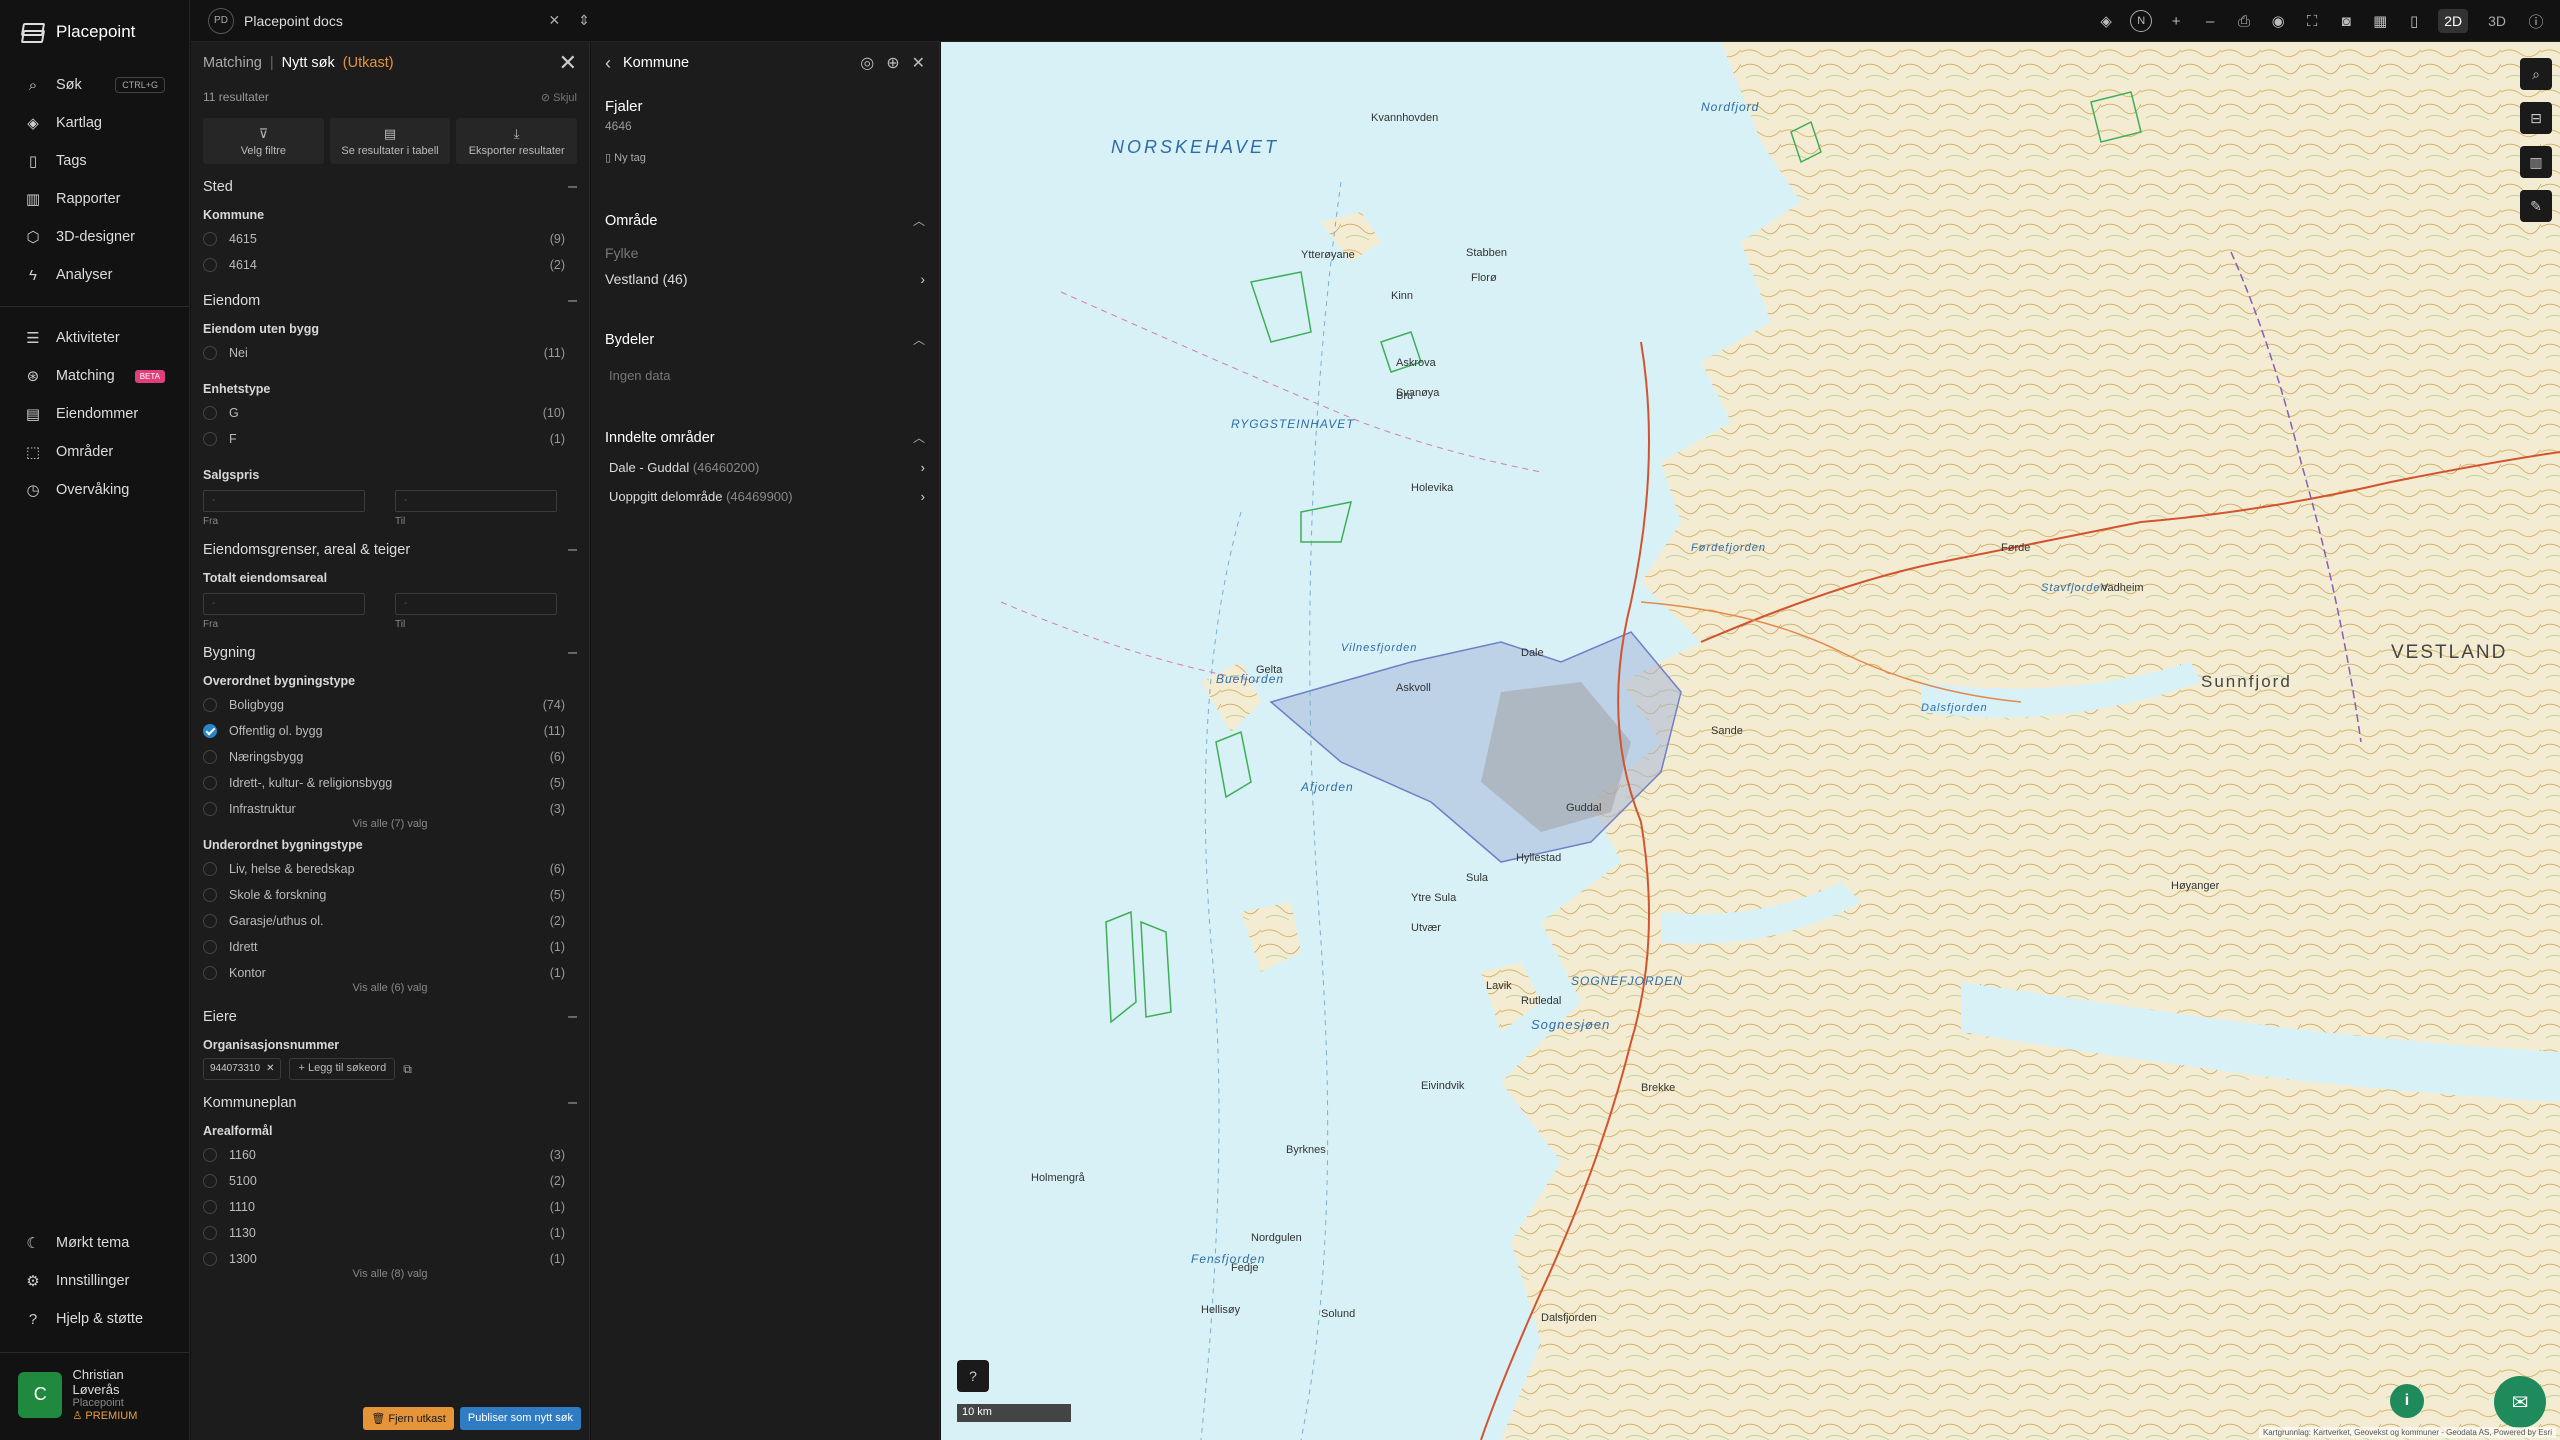  What do you see at coordinates (232, 63) in the screenshot?
I see `breadcrumb-matching: Matching` at bounding box center [232, 63].